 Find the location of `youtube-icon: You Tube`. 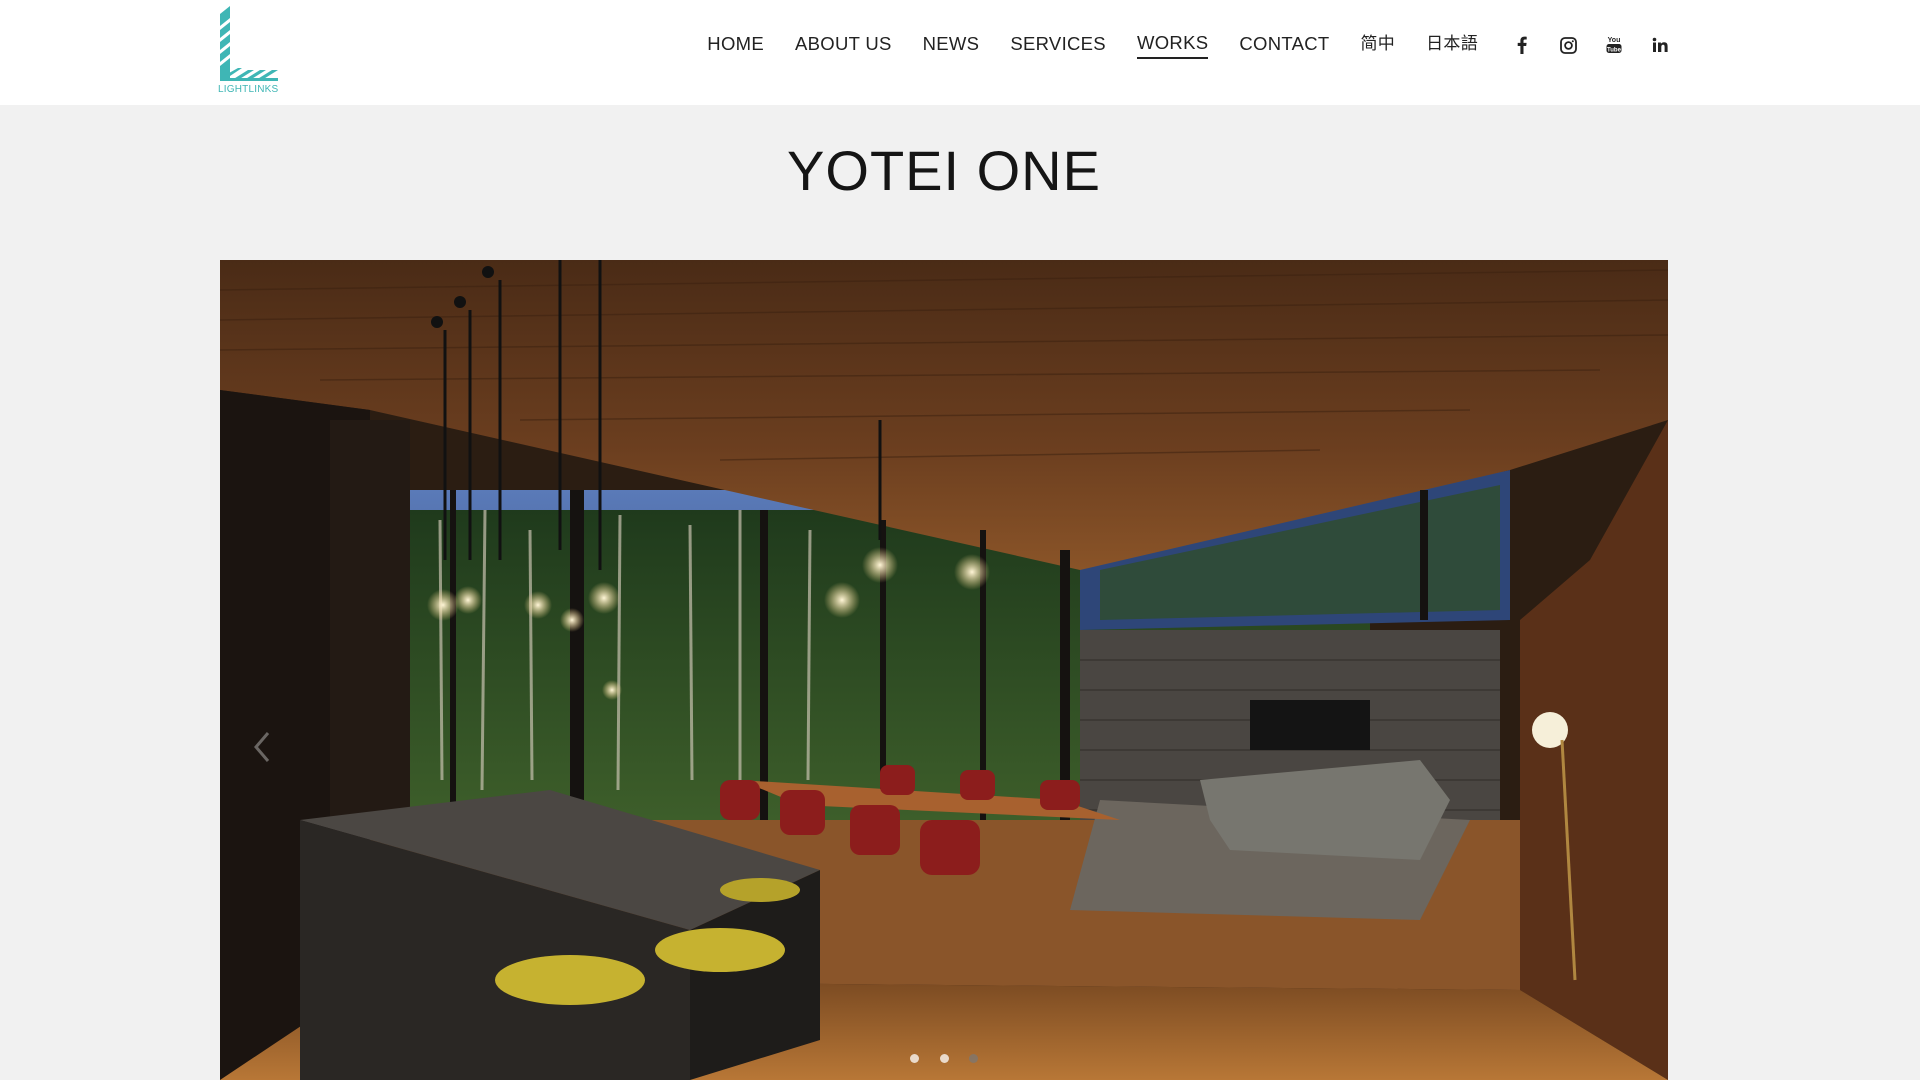

youtube-icon: You Tube is located at coordinates (1614, 45).